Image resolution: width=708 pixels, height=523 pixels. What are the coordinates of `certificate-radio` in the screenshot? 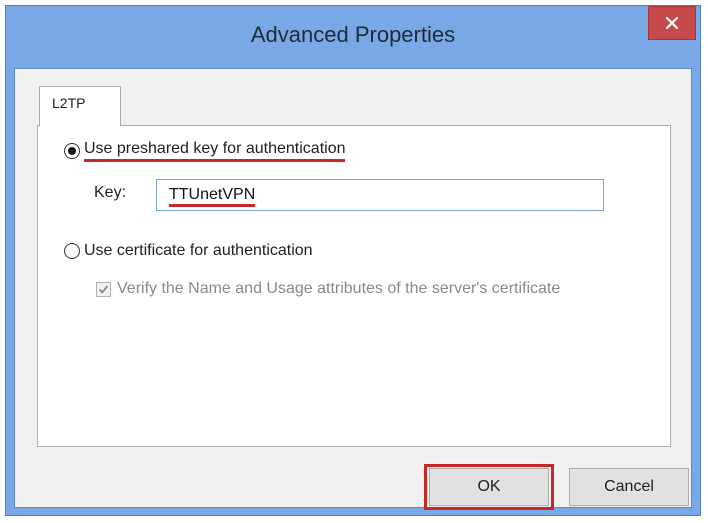 It's located at (72, 251).